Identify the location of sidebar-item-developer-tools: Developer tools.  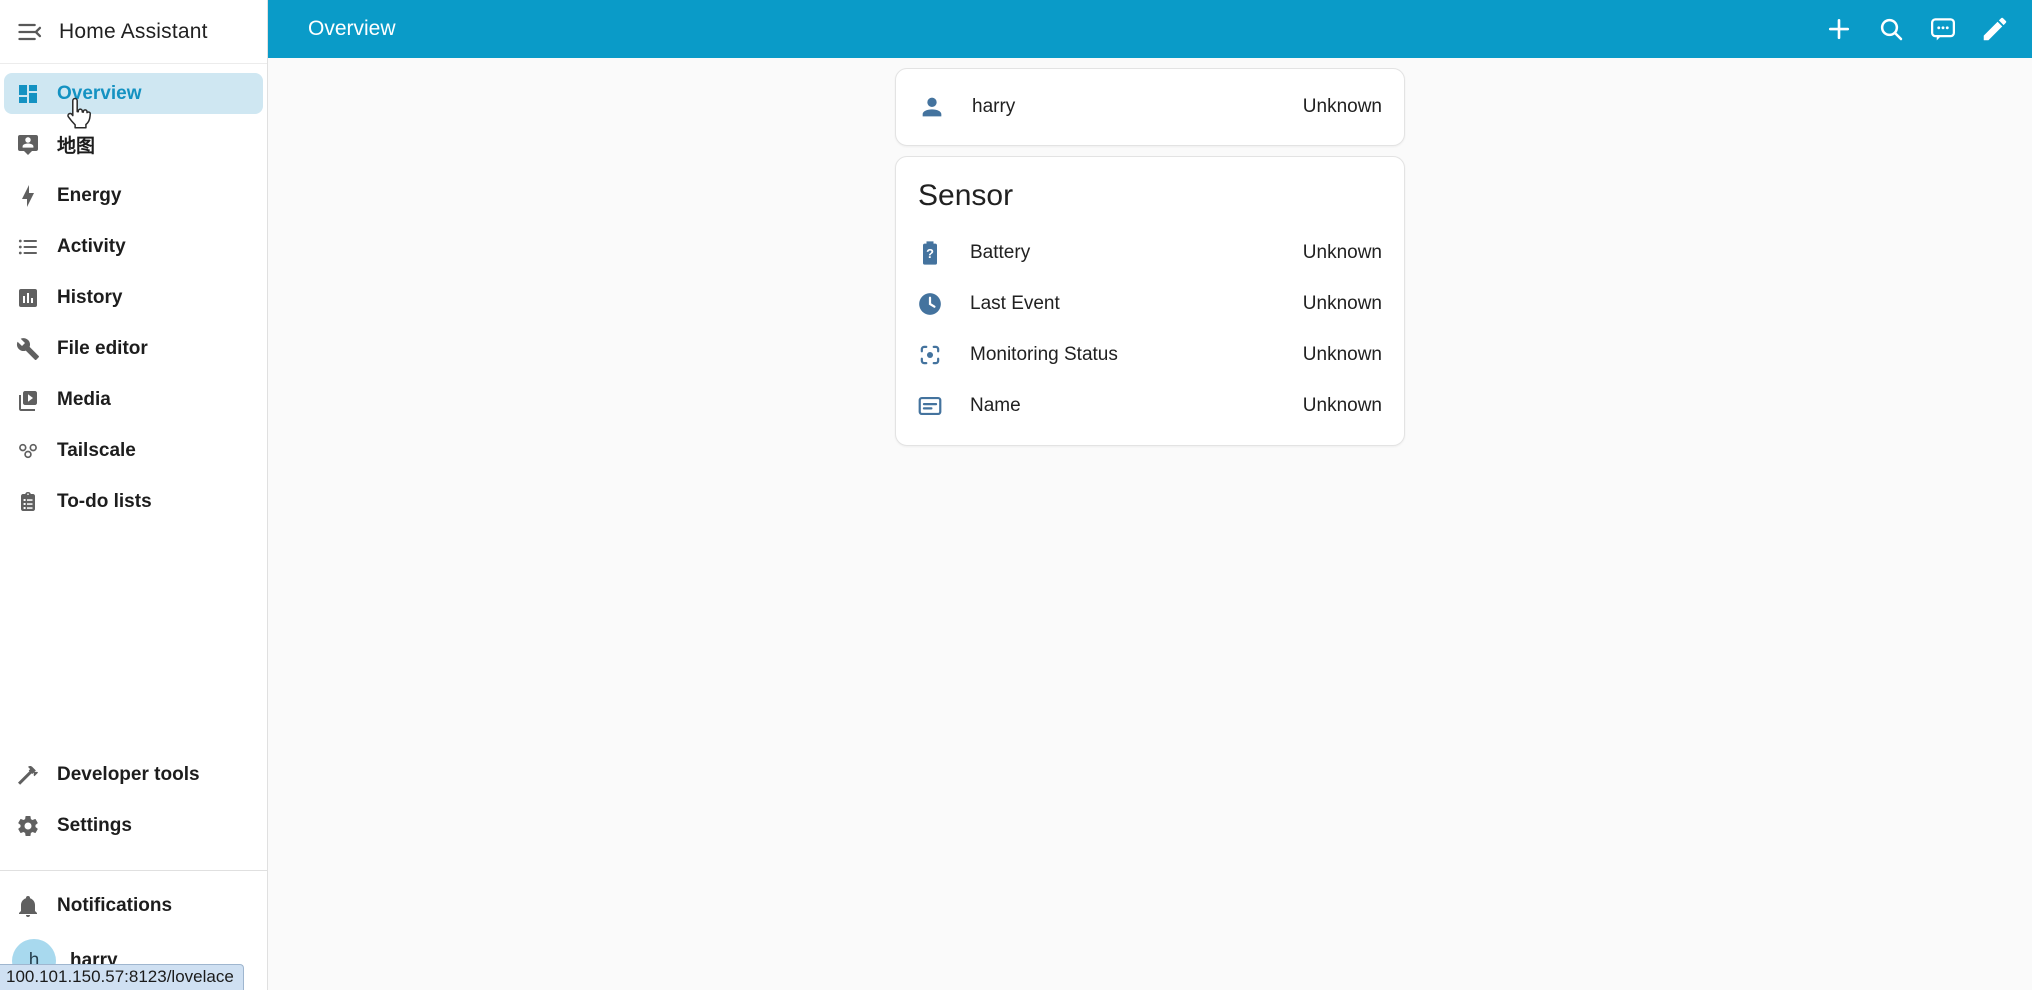
(133, 774).